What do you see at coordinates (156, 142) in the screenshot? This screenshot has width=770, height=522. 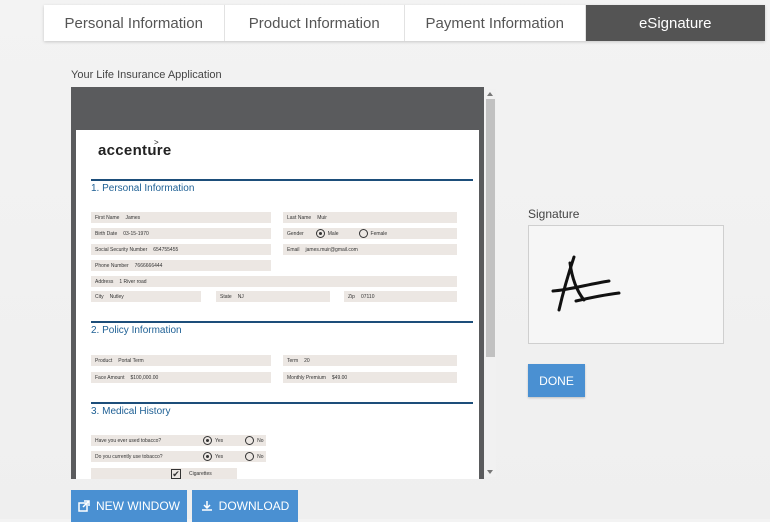 I see `logo-mark-icon: >` at bounding box center [156, 142].